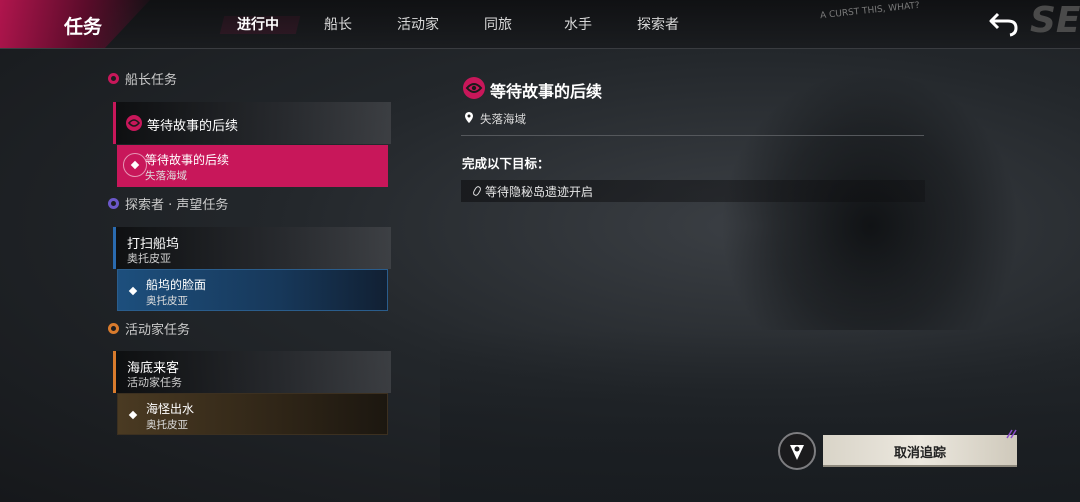  What do you see at coordinates (1011, 434) in the screenshot?
I see `scribble-mark-icon` at bounding box center [1011, 434].